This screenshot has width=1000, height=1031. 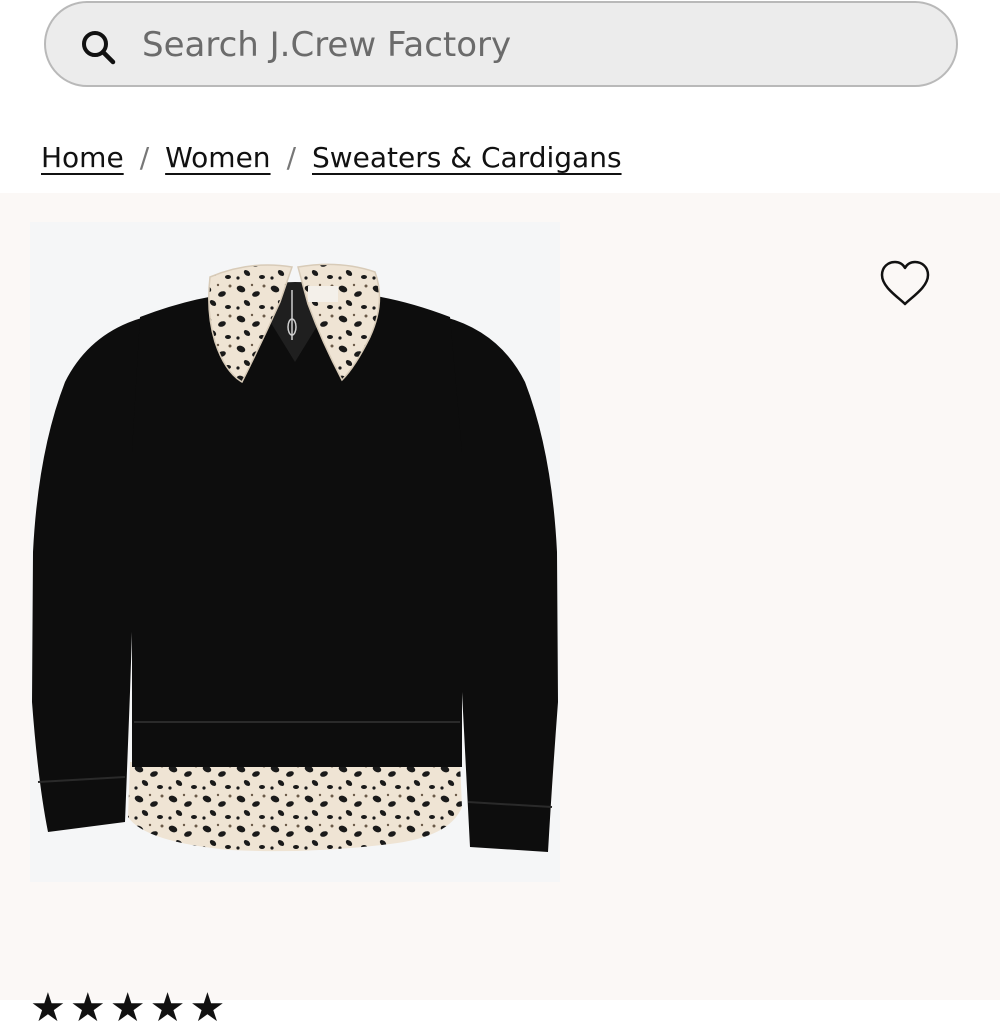 I want to click on breadcrumb: Home / Women / Sweaters & Cardigans, so click(x=331, y=158).